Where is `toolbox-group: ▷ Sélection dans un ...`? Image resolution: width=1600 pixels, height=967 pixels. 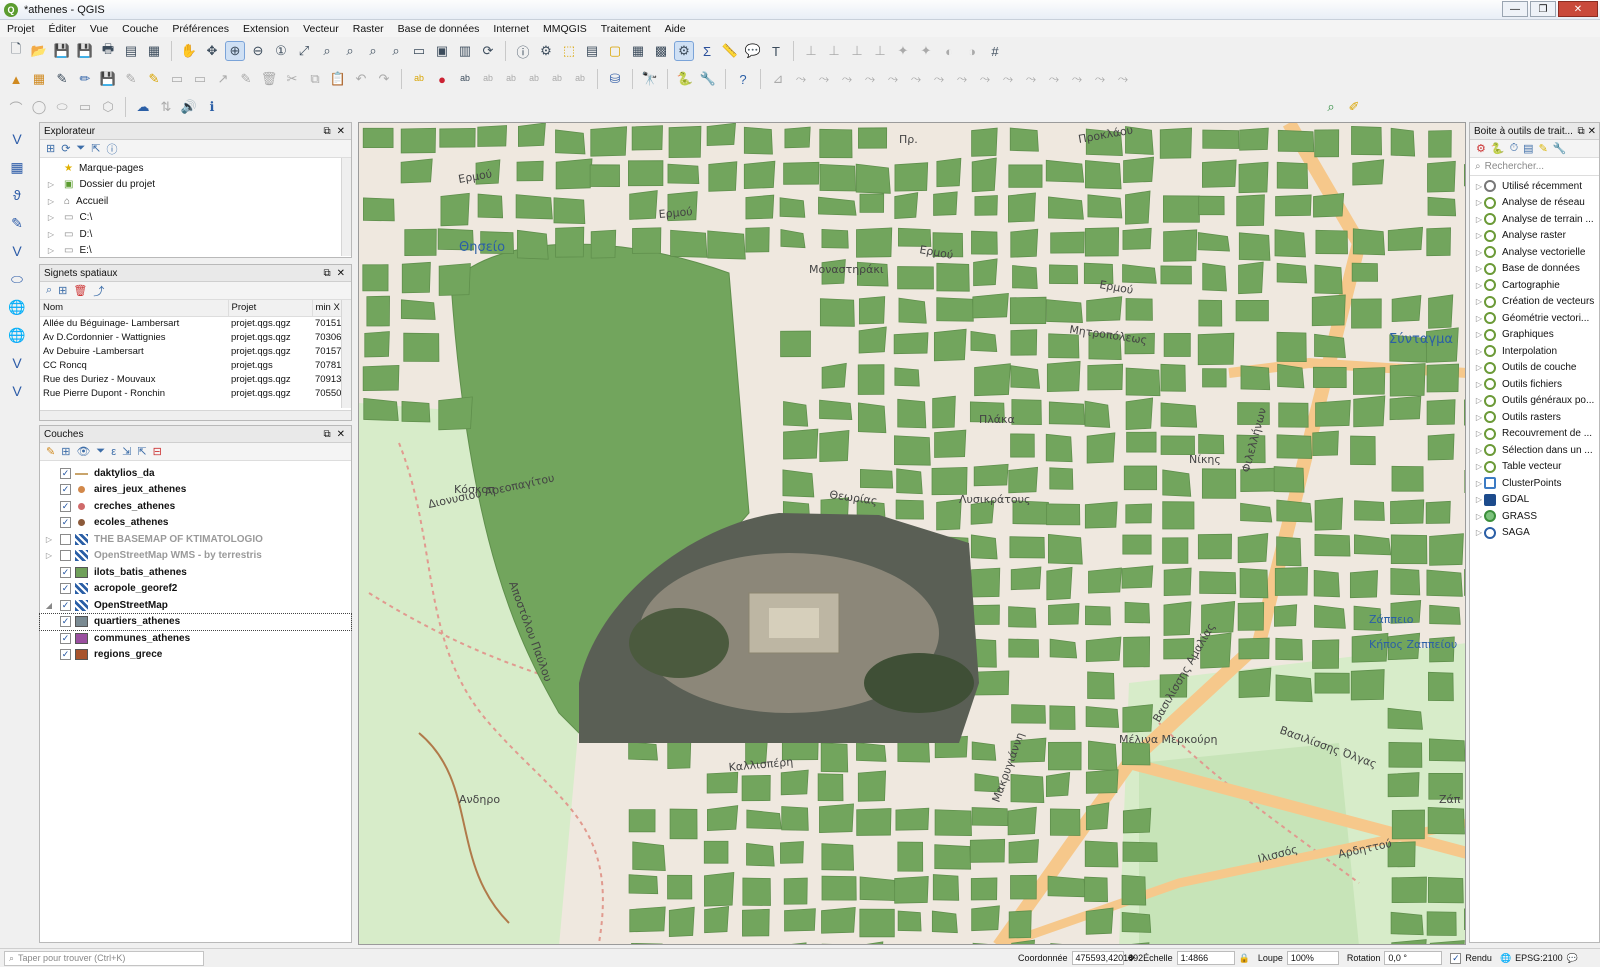
toolbox-group: ▷ Sélection dans un ... is located at coordinates (1536, 450).